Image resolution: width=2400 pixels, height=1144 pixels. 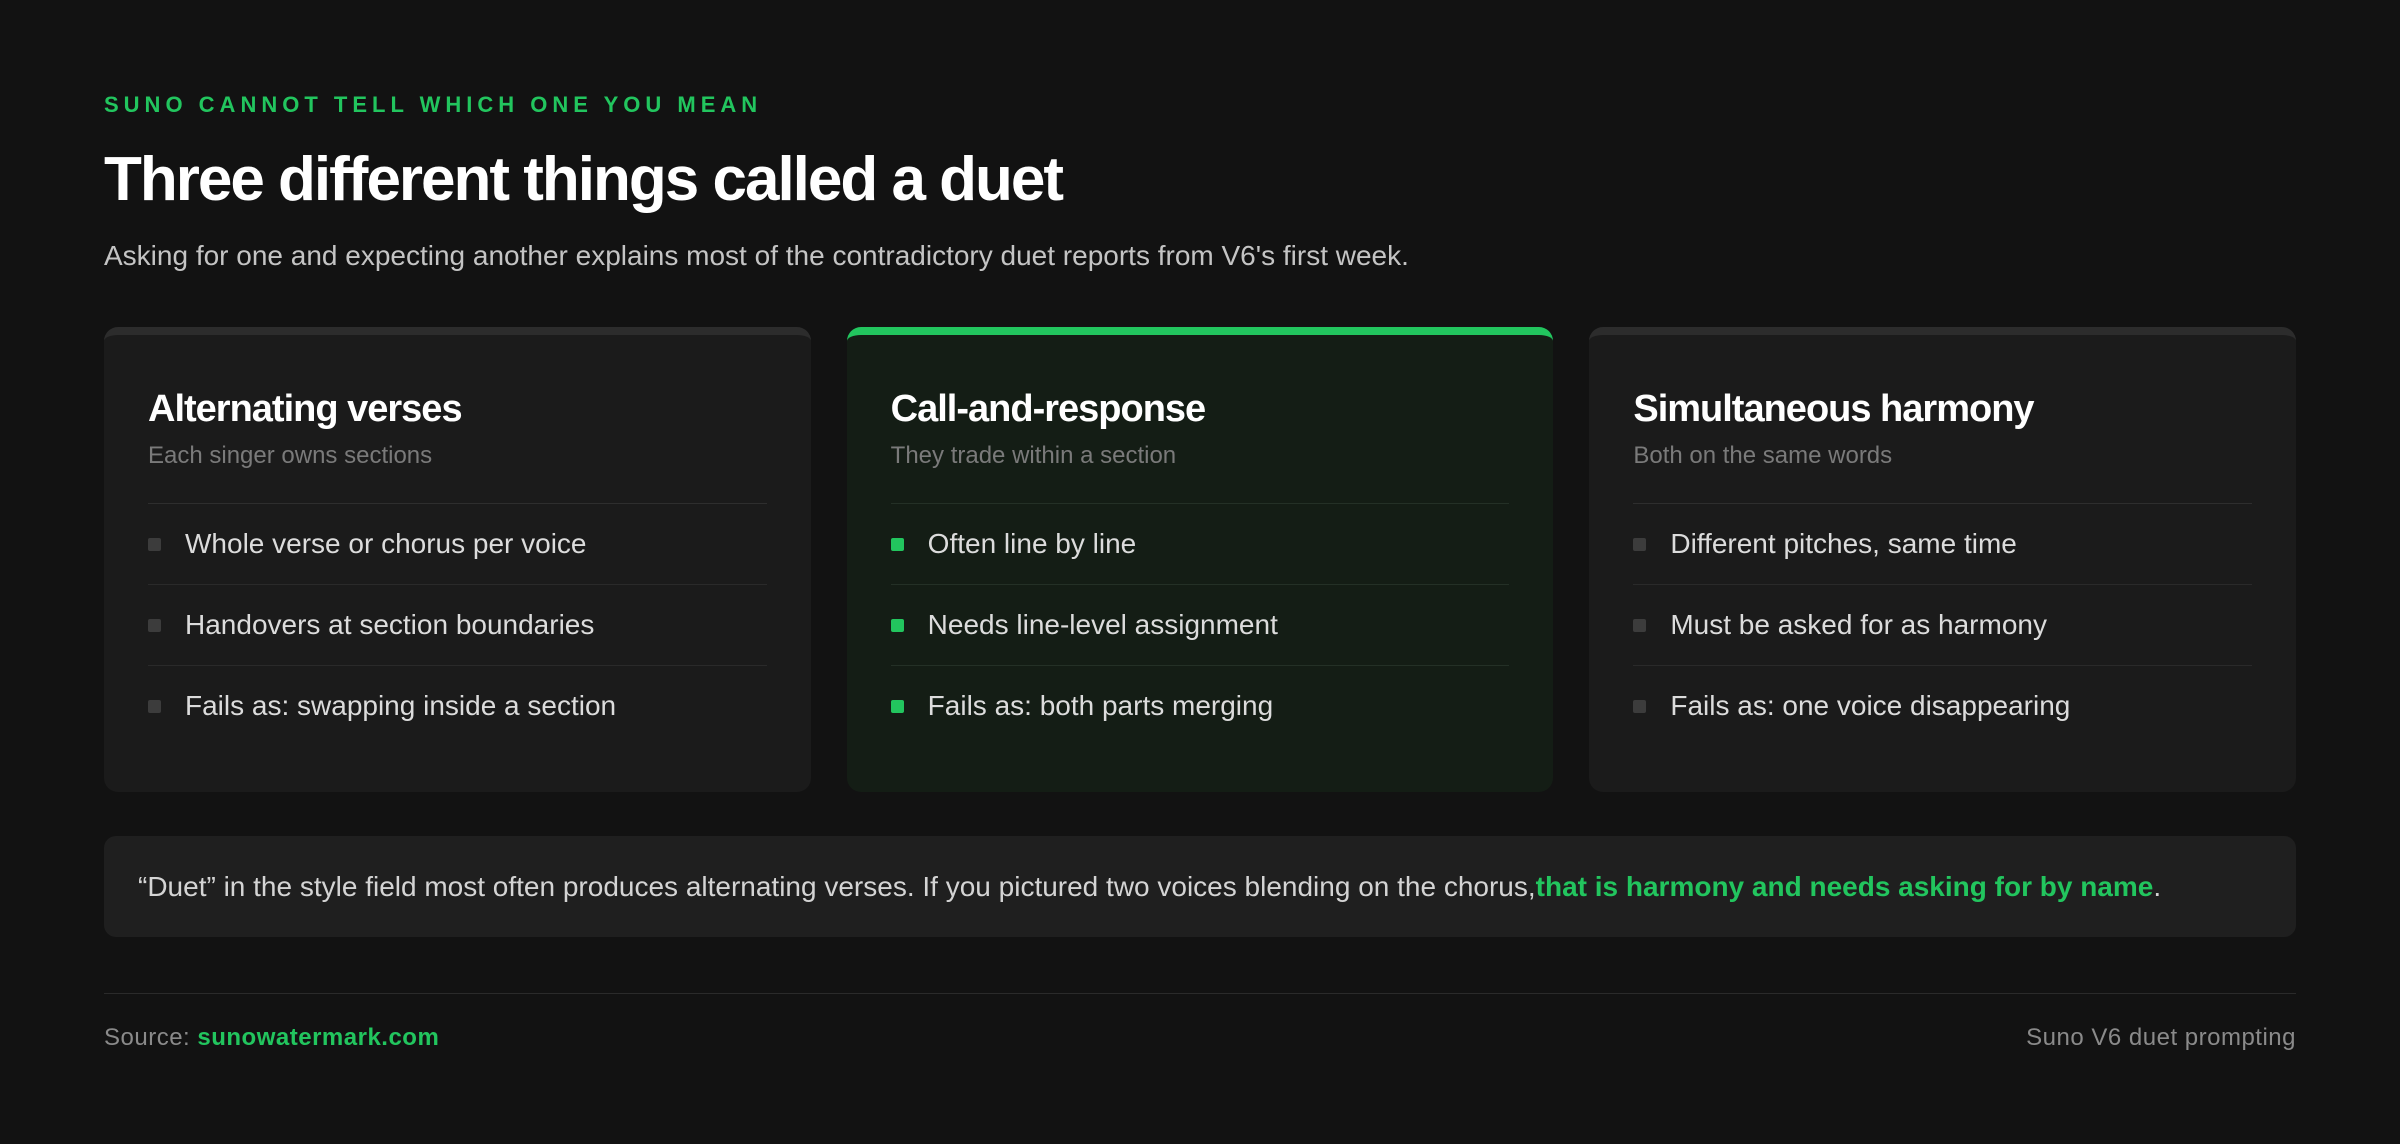 I want to click on list-item-text: Fails as: swapping inside a section, so click(x=401, y=705).